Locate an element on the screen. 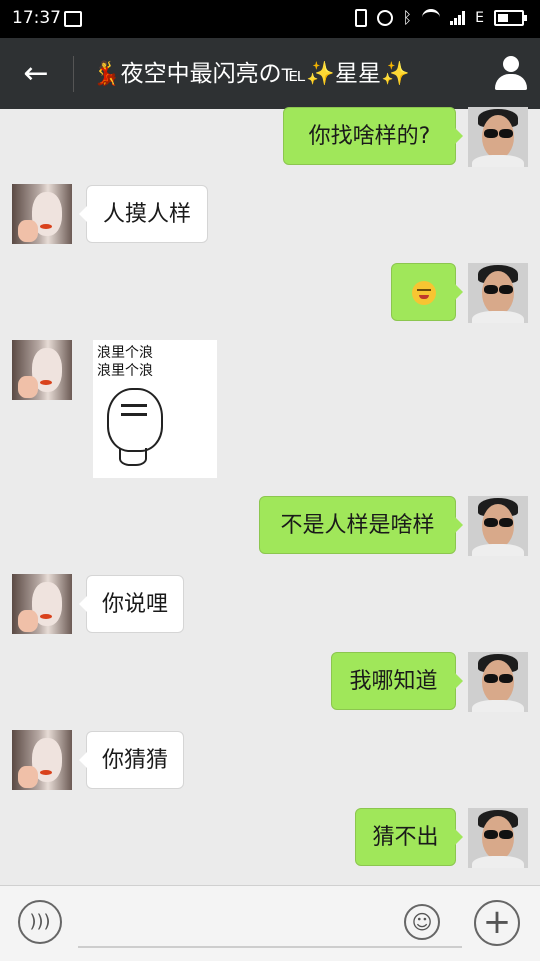 The height and width of the screenshot is (961, 540). message-bubble-out: 猜不出 is located at coordinates (409, 837).